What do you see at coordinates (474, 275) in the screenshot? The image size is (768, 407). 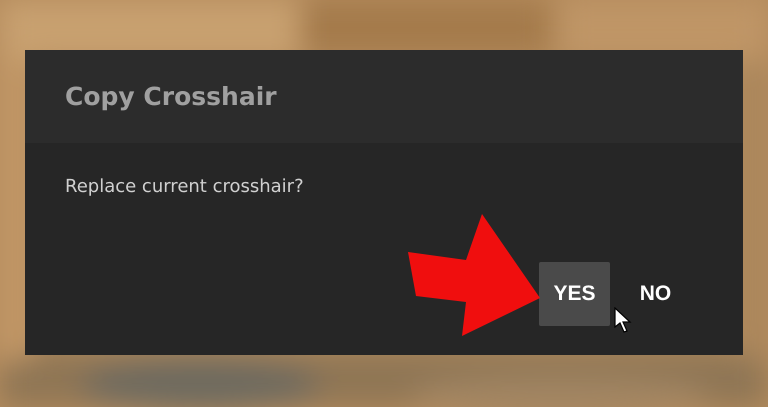 I see `arrow-icon` at bounding box center [474, 275].